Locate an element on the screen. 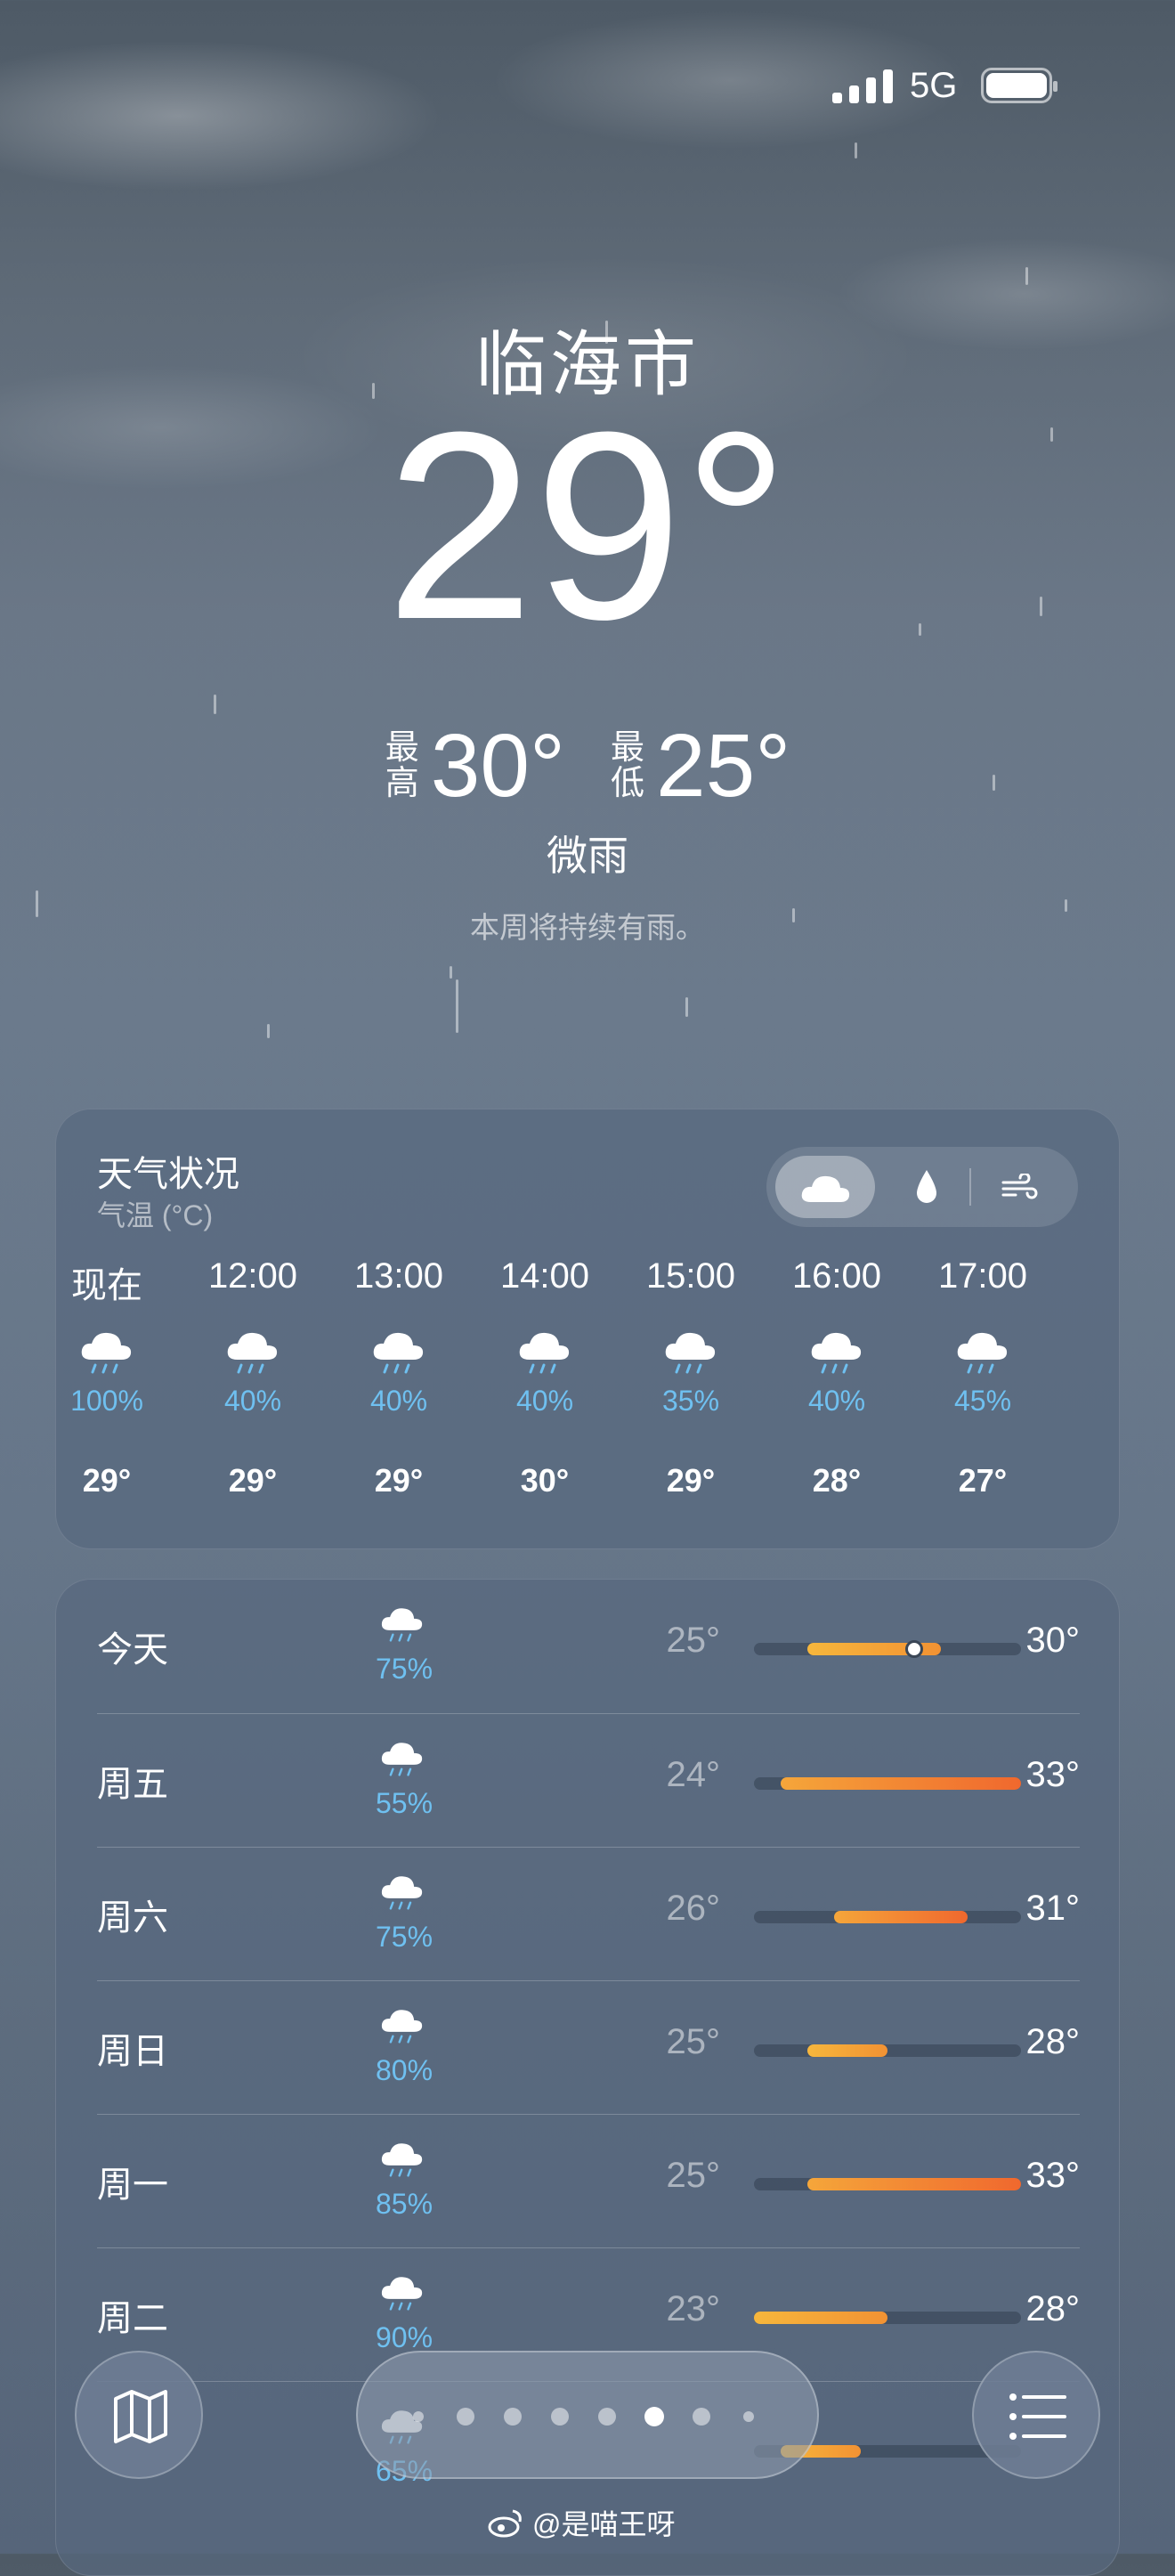  day-label: 周六 is located at coordinates (132, 1918).